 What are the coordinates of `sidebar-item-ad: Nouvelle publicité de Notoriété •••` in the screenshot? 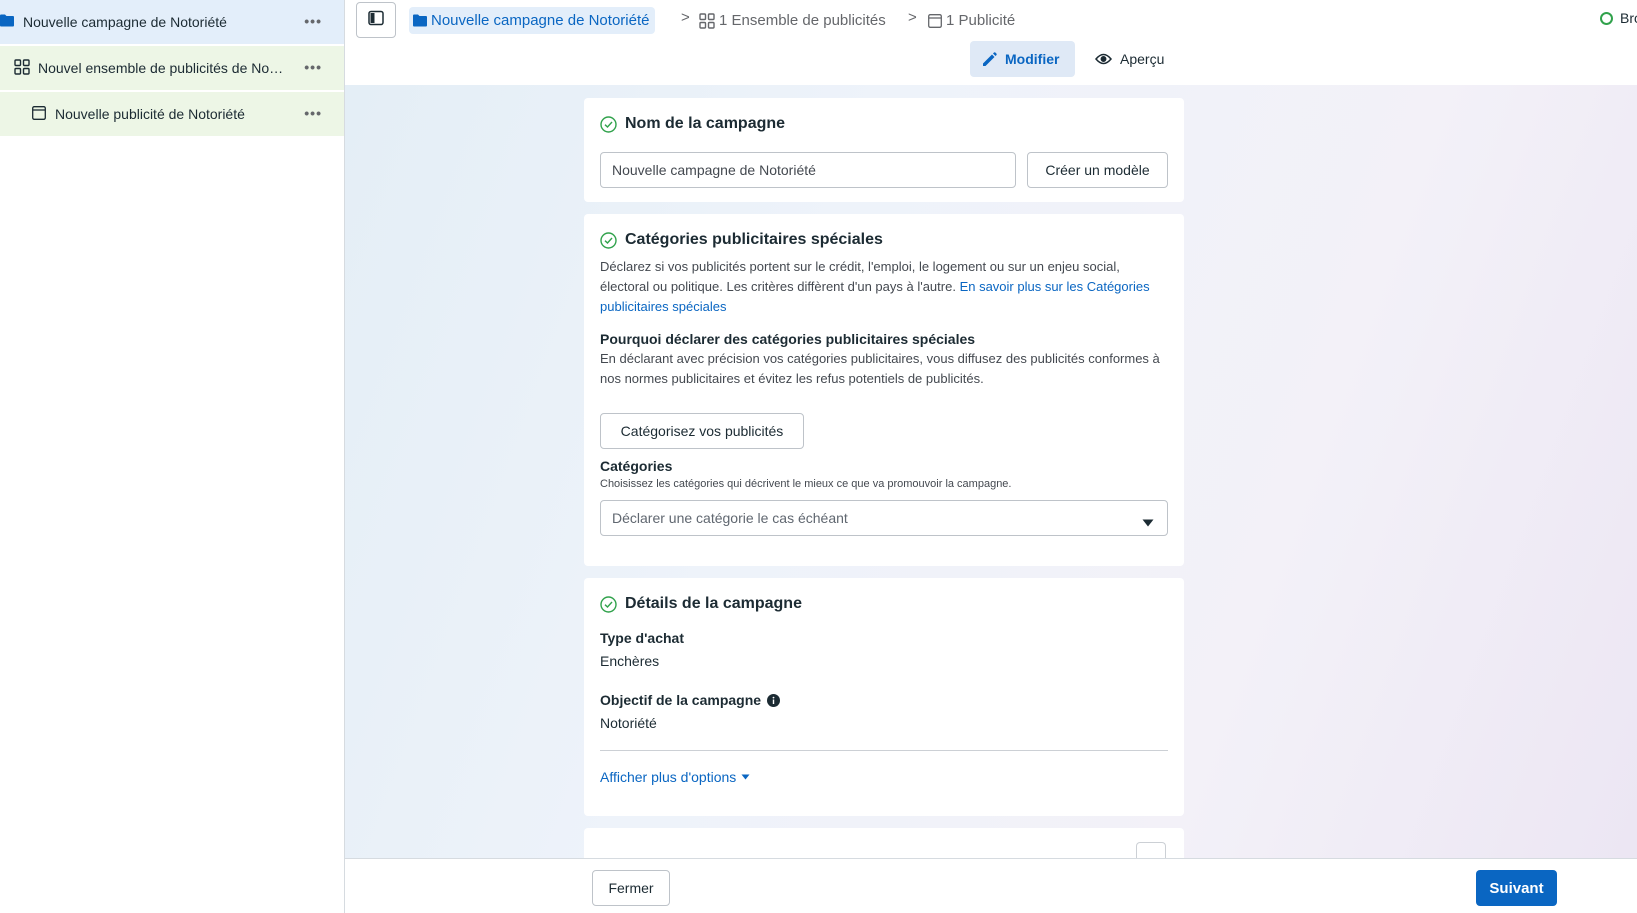 It's located at (172, 114).